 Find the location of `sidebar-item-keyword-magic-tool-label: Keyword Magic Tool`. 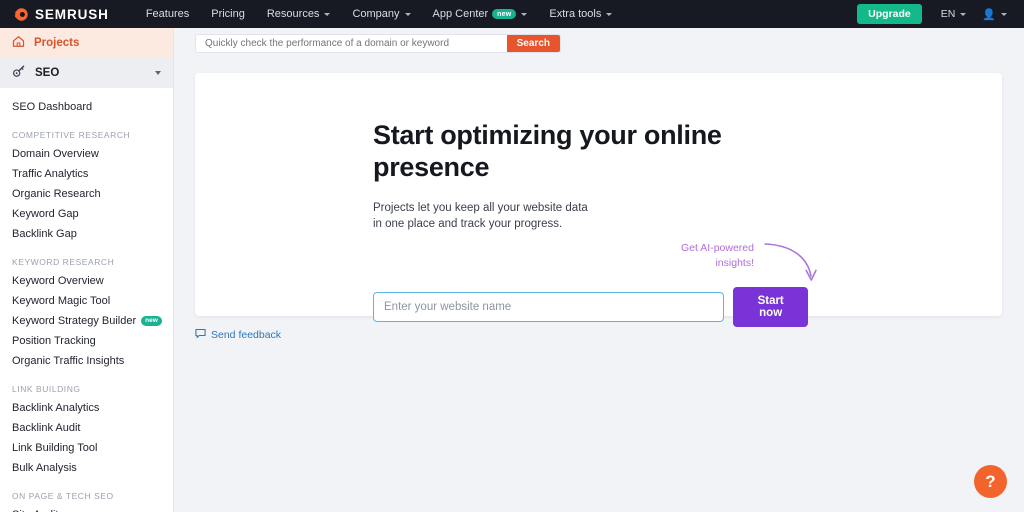

sidebar-item-keyword-magic-tool-label: Keyword Magic Tool is located at coordinates (61, 301).